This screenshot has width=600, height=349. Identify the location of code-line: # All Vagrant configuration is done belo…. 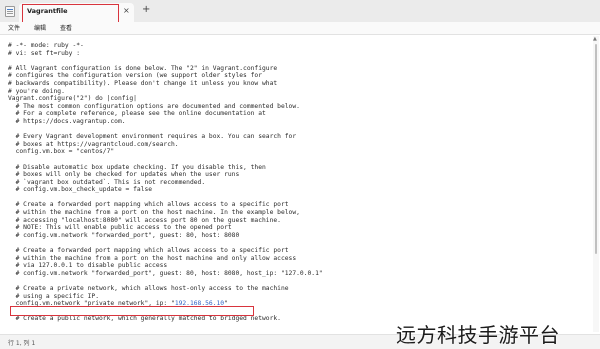
(143, 68).